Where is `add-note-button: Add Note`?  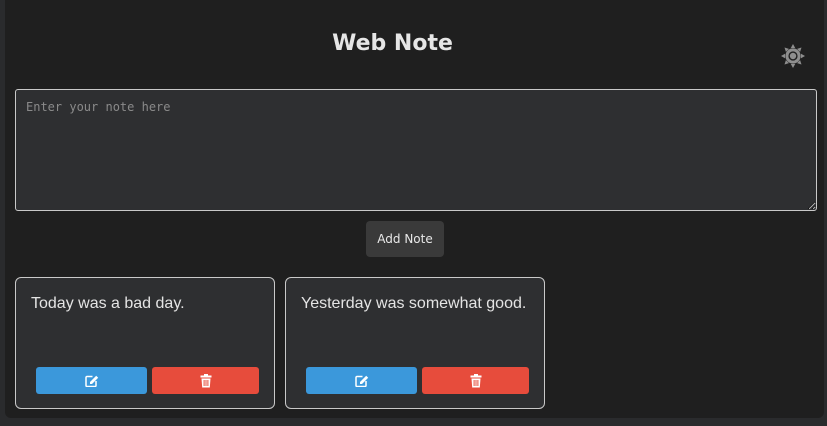
add-note-button: Add Note is located at coordinates (405, 239).